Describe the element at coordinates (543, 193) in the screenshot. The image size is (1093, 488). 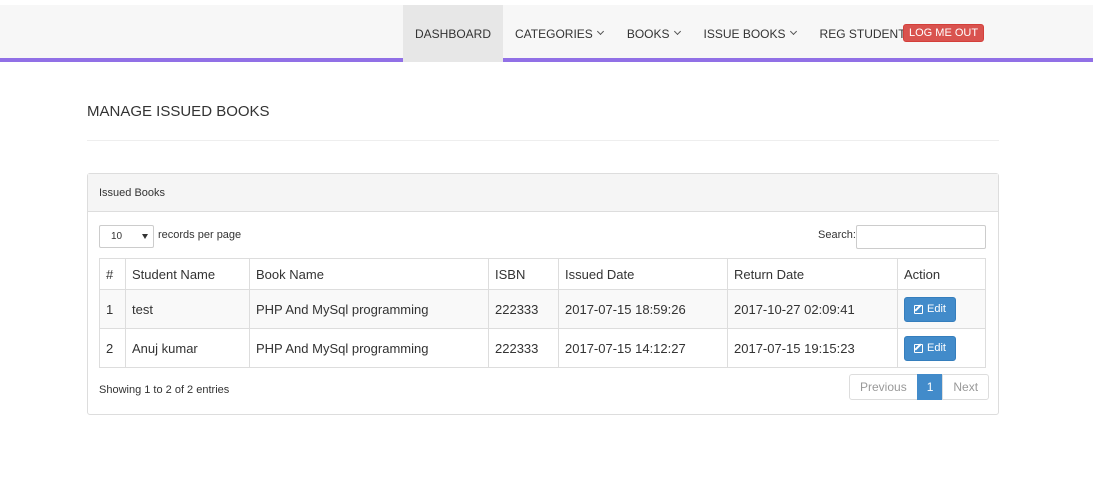
I see `panel-heading: Issued Books` at that location.